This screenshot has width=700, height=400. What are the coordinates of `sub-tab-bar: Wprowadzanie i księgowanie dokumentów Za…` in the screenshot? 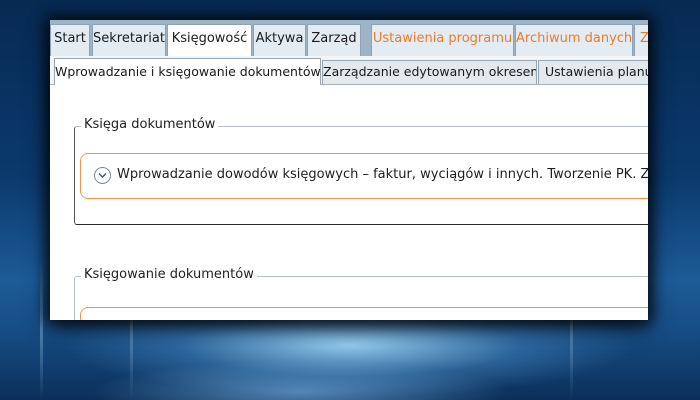 It's located at (349, 70).